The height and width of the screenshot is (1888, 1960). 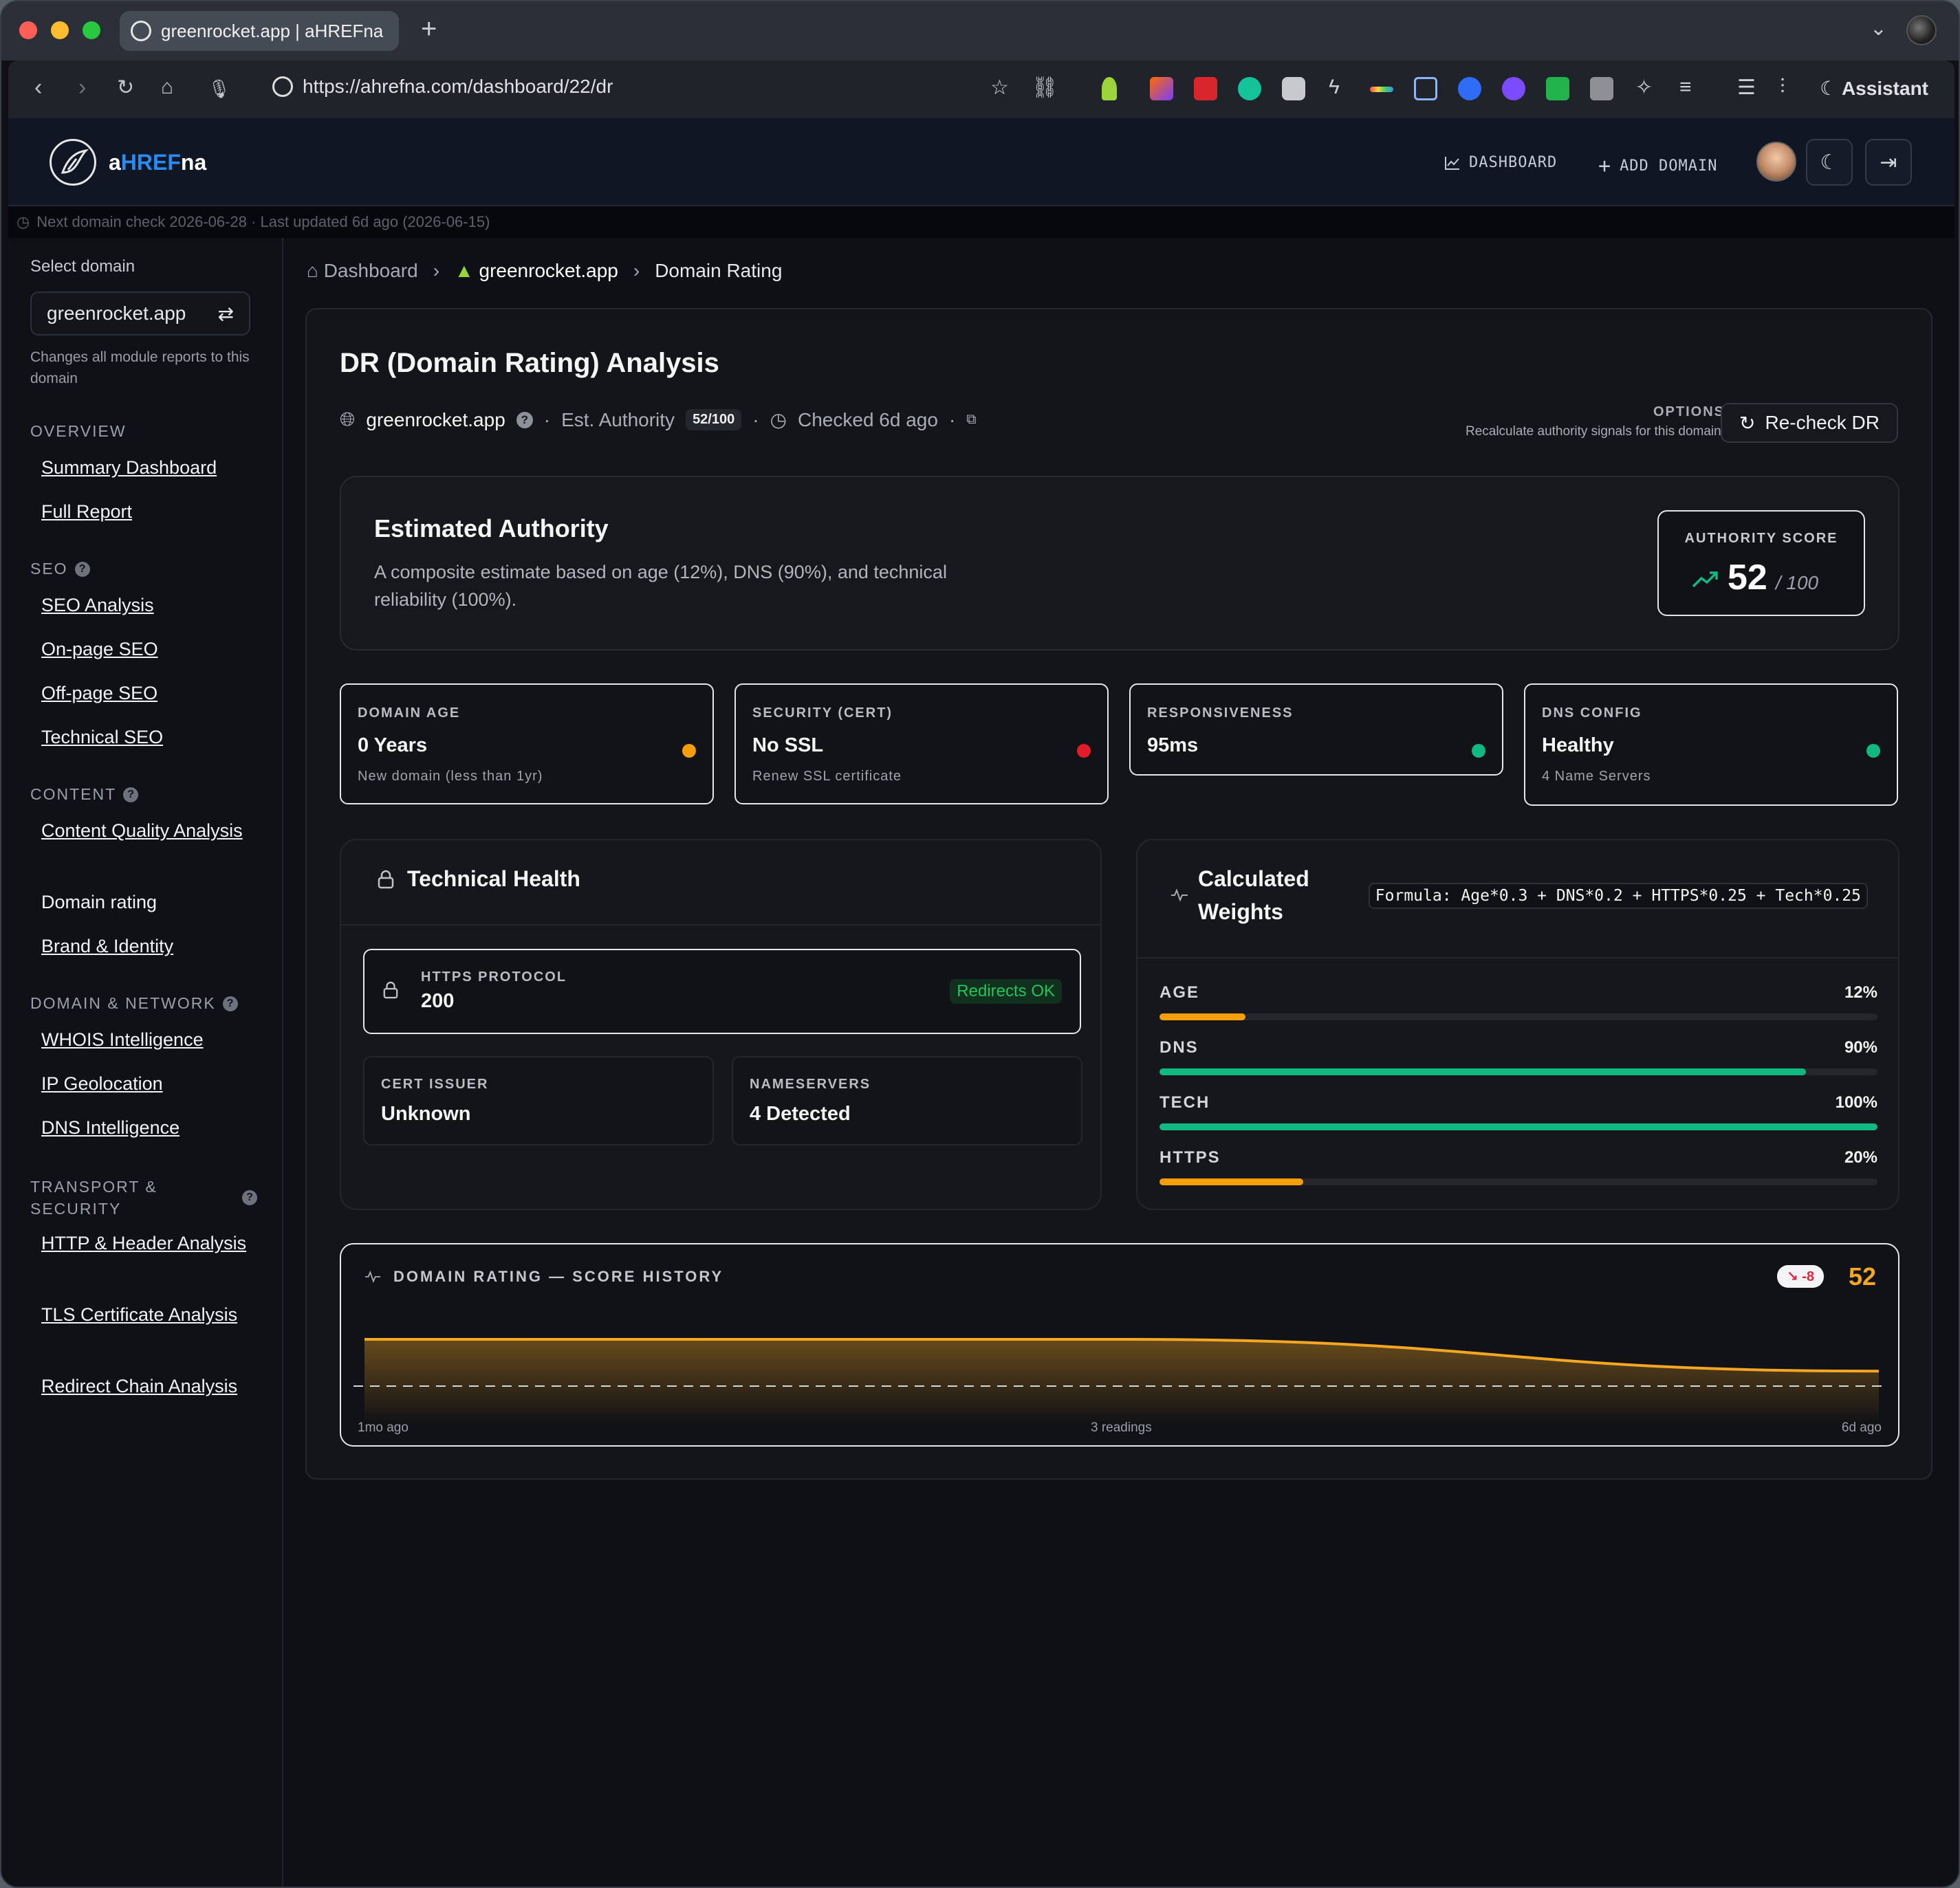 I want to click on back-icon: ‹, so click(x=38, y=87).